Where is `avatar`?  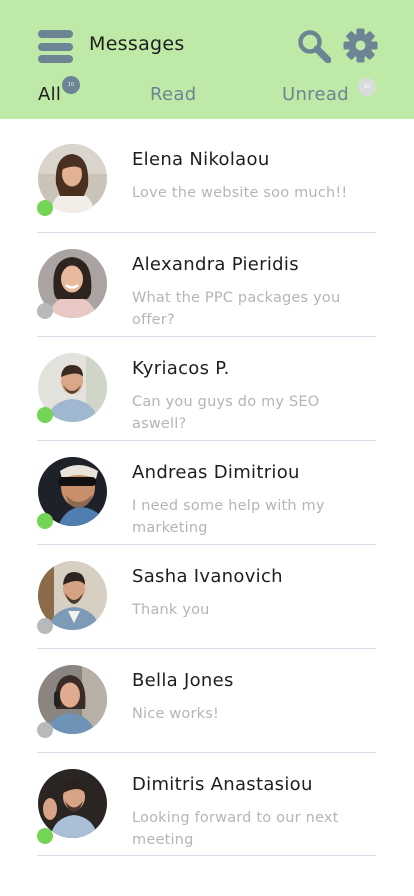
avatar is located at coordinates (72, 803).